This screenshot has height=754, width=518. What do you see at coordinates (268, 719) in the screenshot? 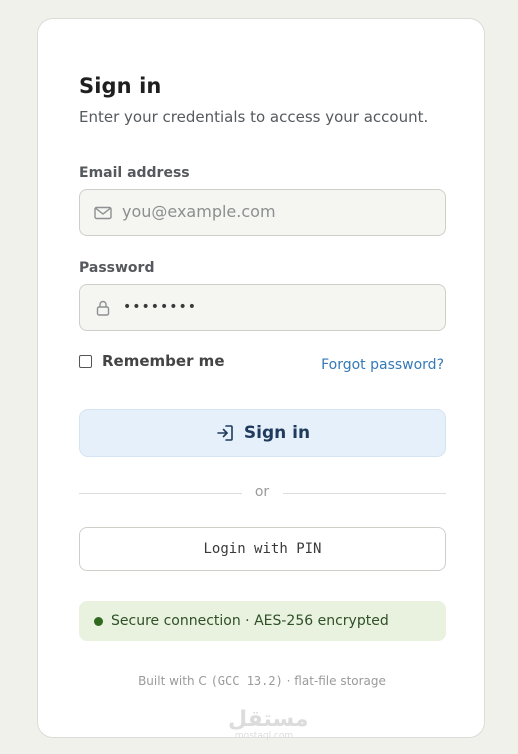
I see `watermark-arabic: مستقل` at bounding box center [268, 719].